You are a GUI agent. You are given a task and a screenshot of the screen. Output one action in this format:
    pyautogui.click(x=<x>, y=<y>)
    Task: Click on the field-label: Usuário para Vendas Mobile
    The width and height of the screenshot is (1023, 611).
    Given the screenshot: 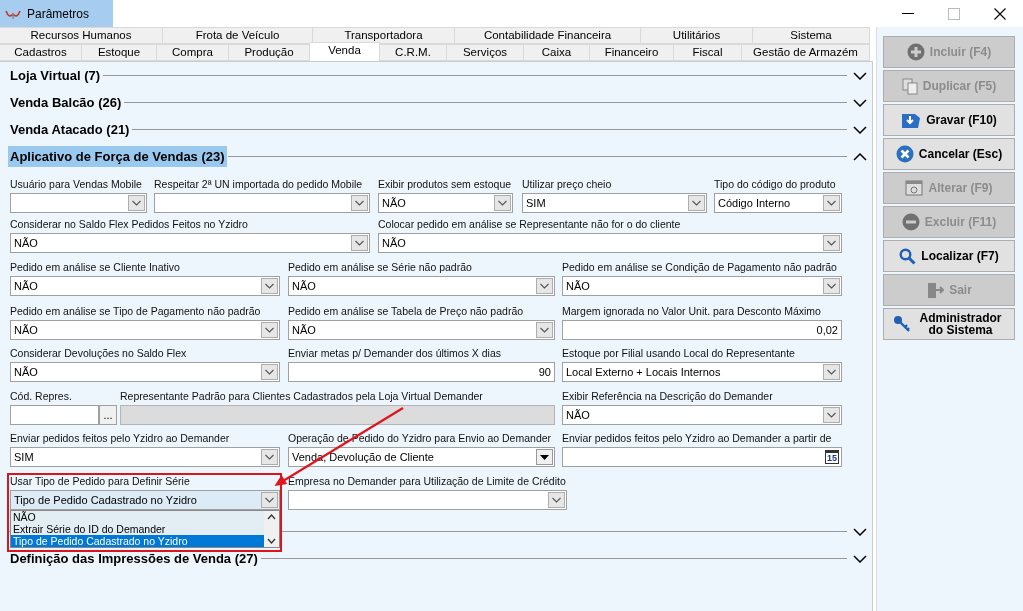 What is the action you would take?
    pyautogui.click(x=76, y=185)
    